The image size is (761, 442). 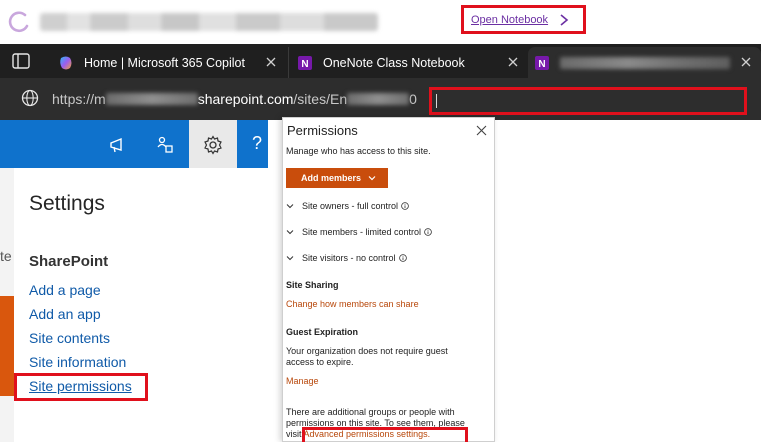 What do you see at coordinates (69, 338) in the screenshot?
I see `site-contents-link: Site contents` at bounding box center [69, 338].